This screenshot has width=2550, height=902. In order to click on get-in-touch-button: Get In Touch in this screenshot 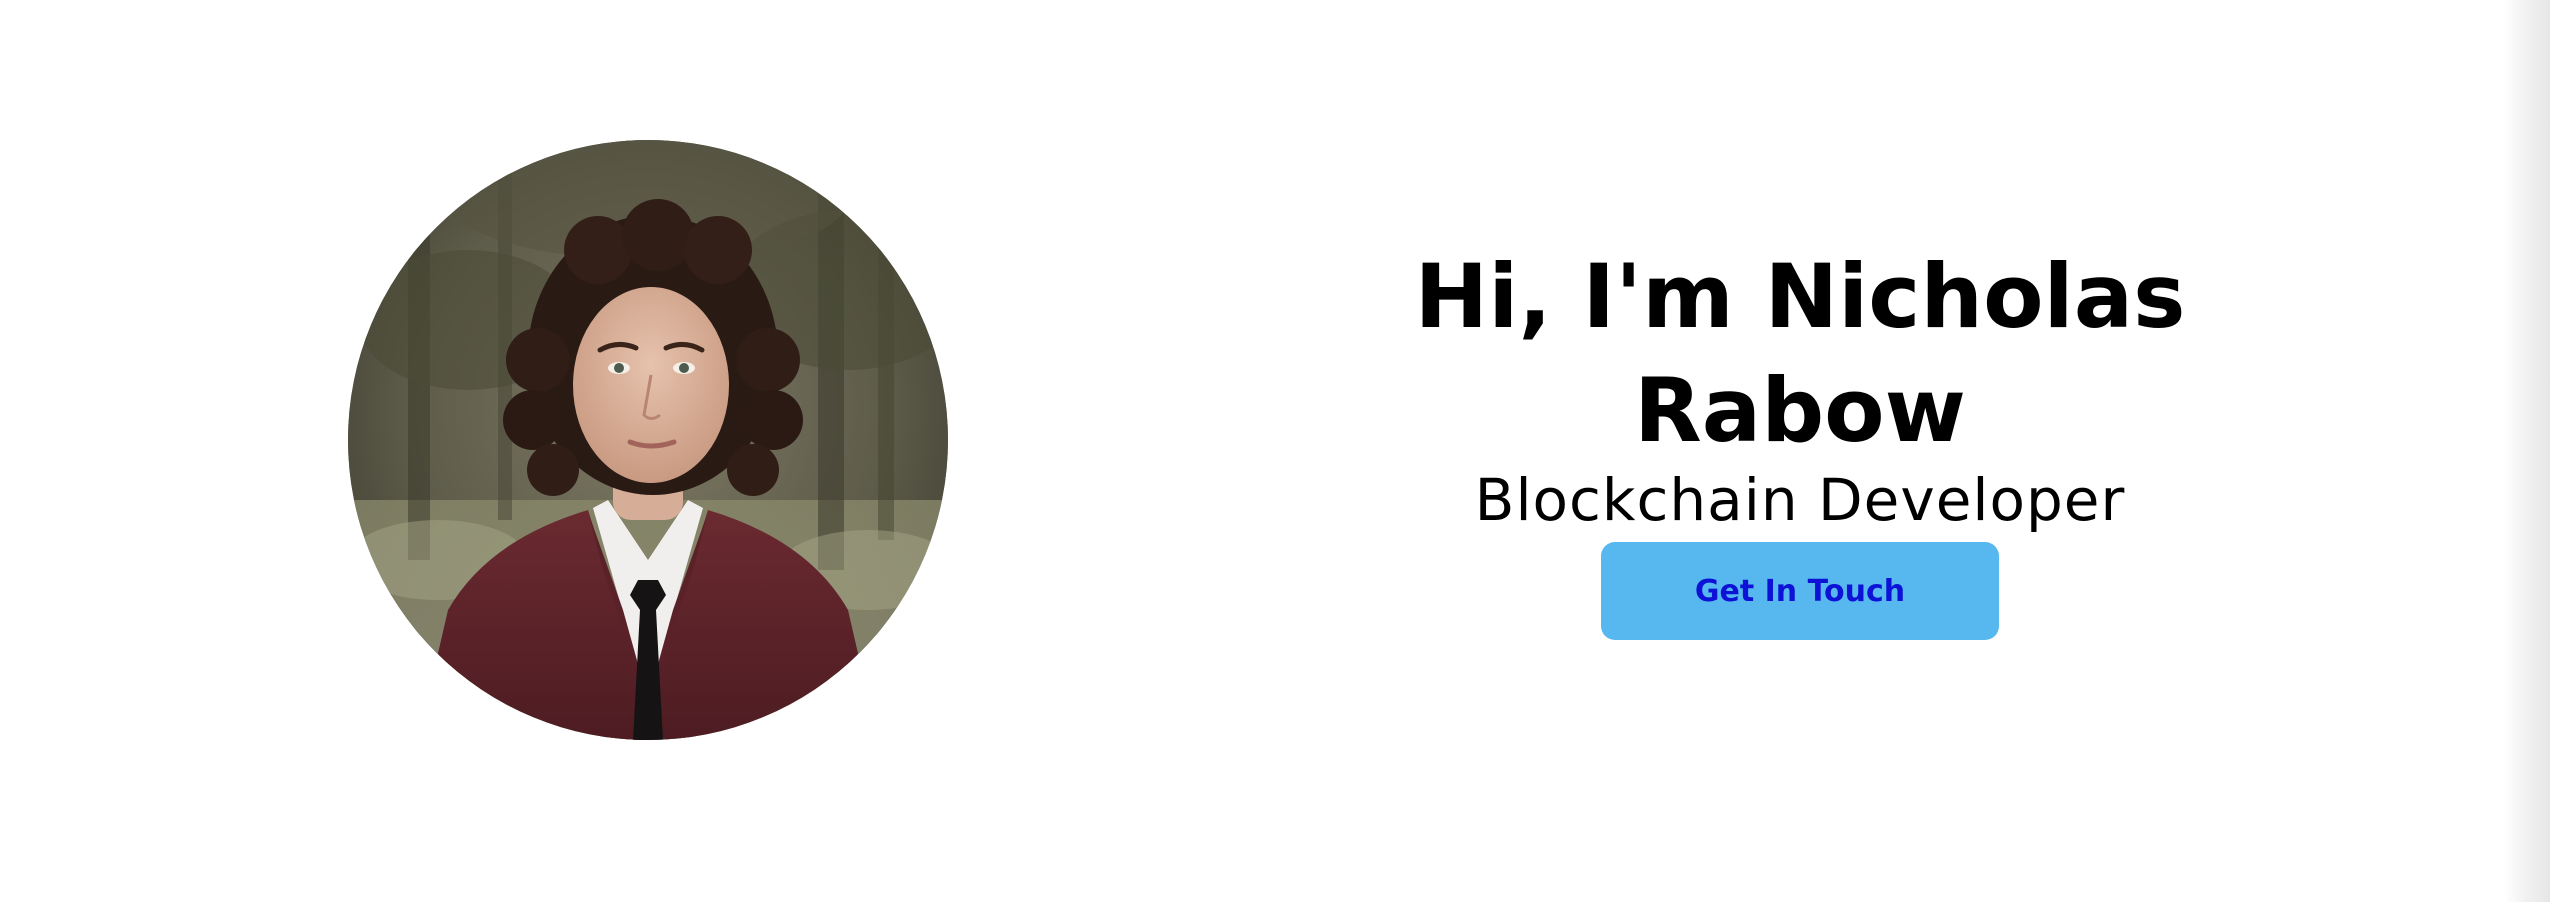, I will do `click(1800, 591)`.